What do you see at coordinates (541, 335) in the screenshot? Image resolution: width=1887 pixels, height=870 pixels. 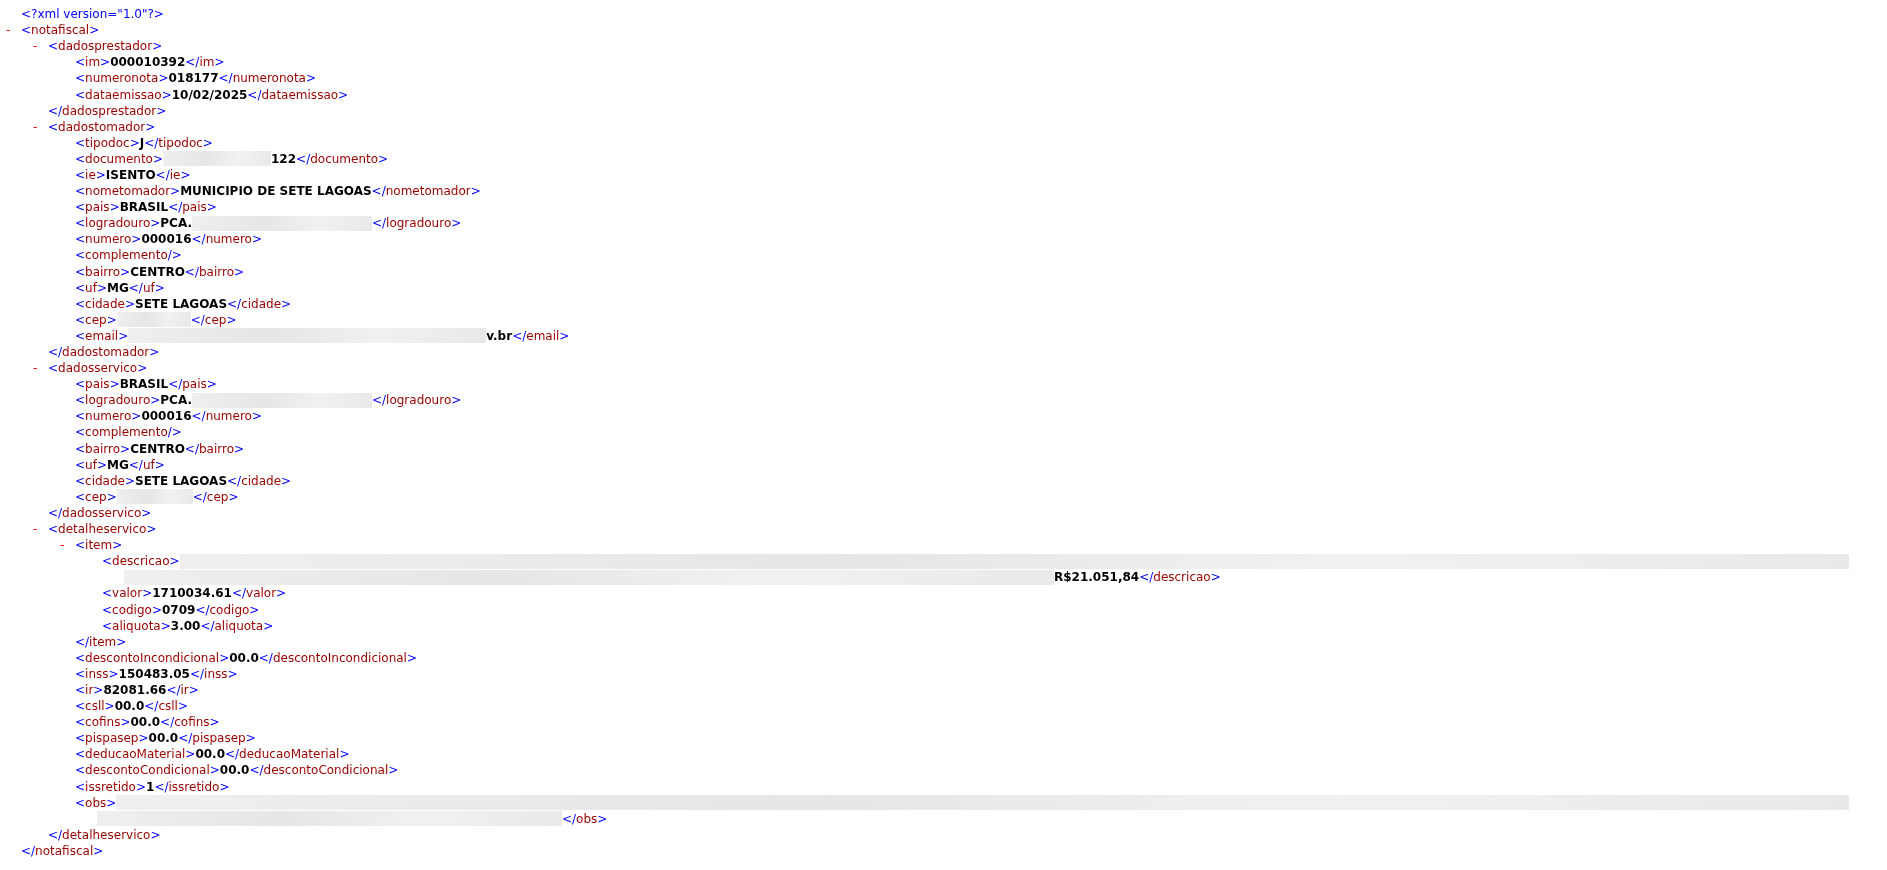 I see `xml-tag: </email>` at bounding box center [541, 335].